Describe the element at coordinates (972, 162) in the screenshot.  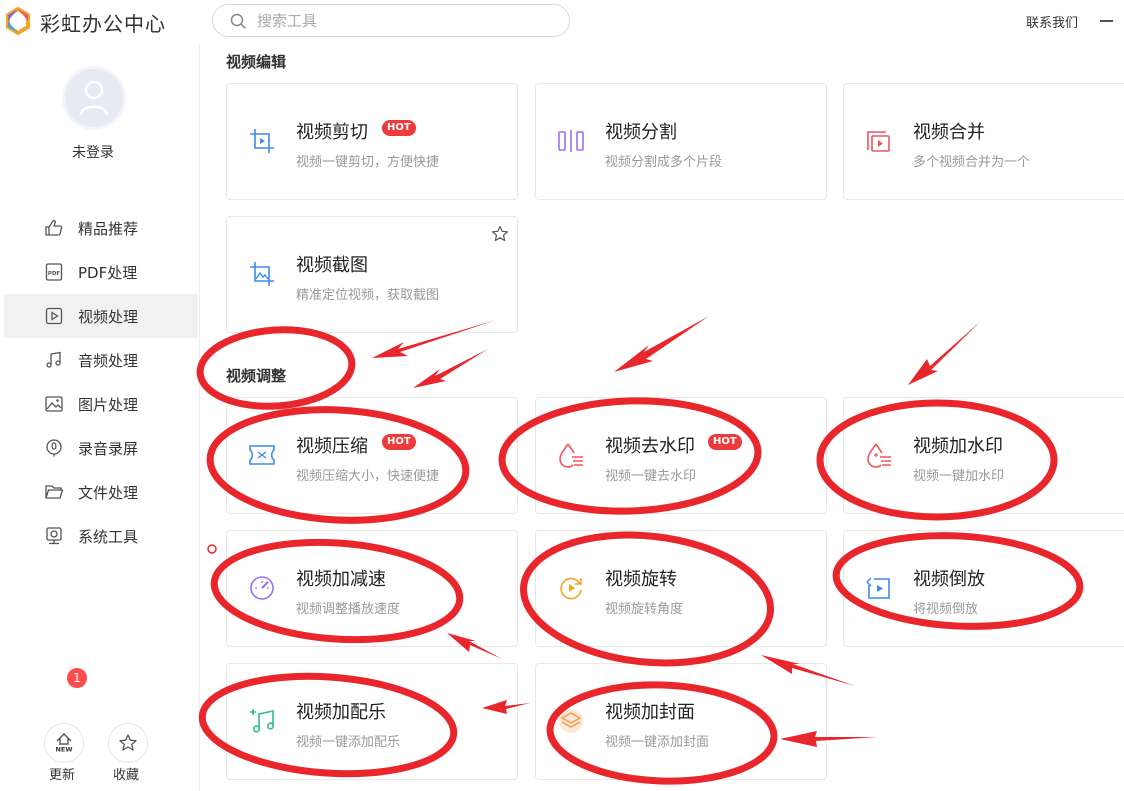
I see `card-desc: 多个视频合并为一个` at that location.